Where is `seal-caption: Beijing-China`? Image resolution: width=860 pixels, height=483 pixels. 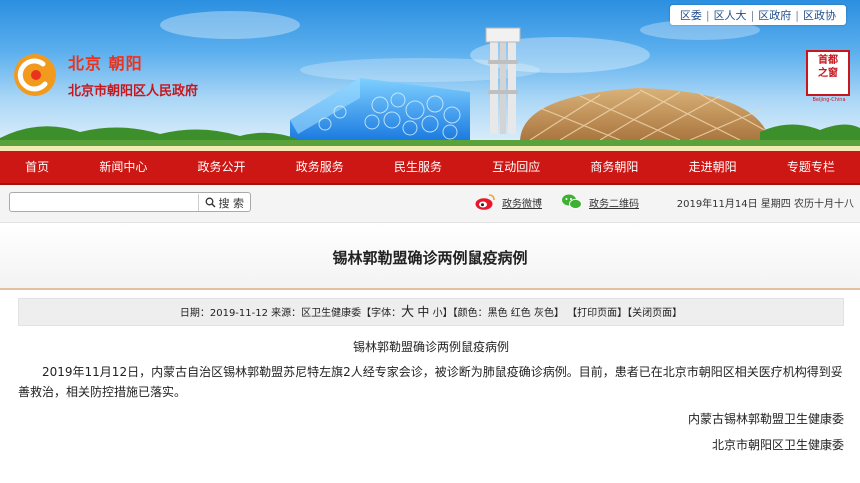 seal-caption: Beijing-China is located at coordinates (829, 100).